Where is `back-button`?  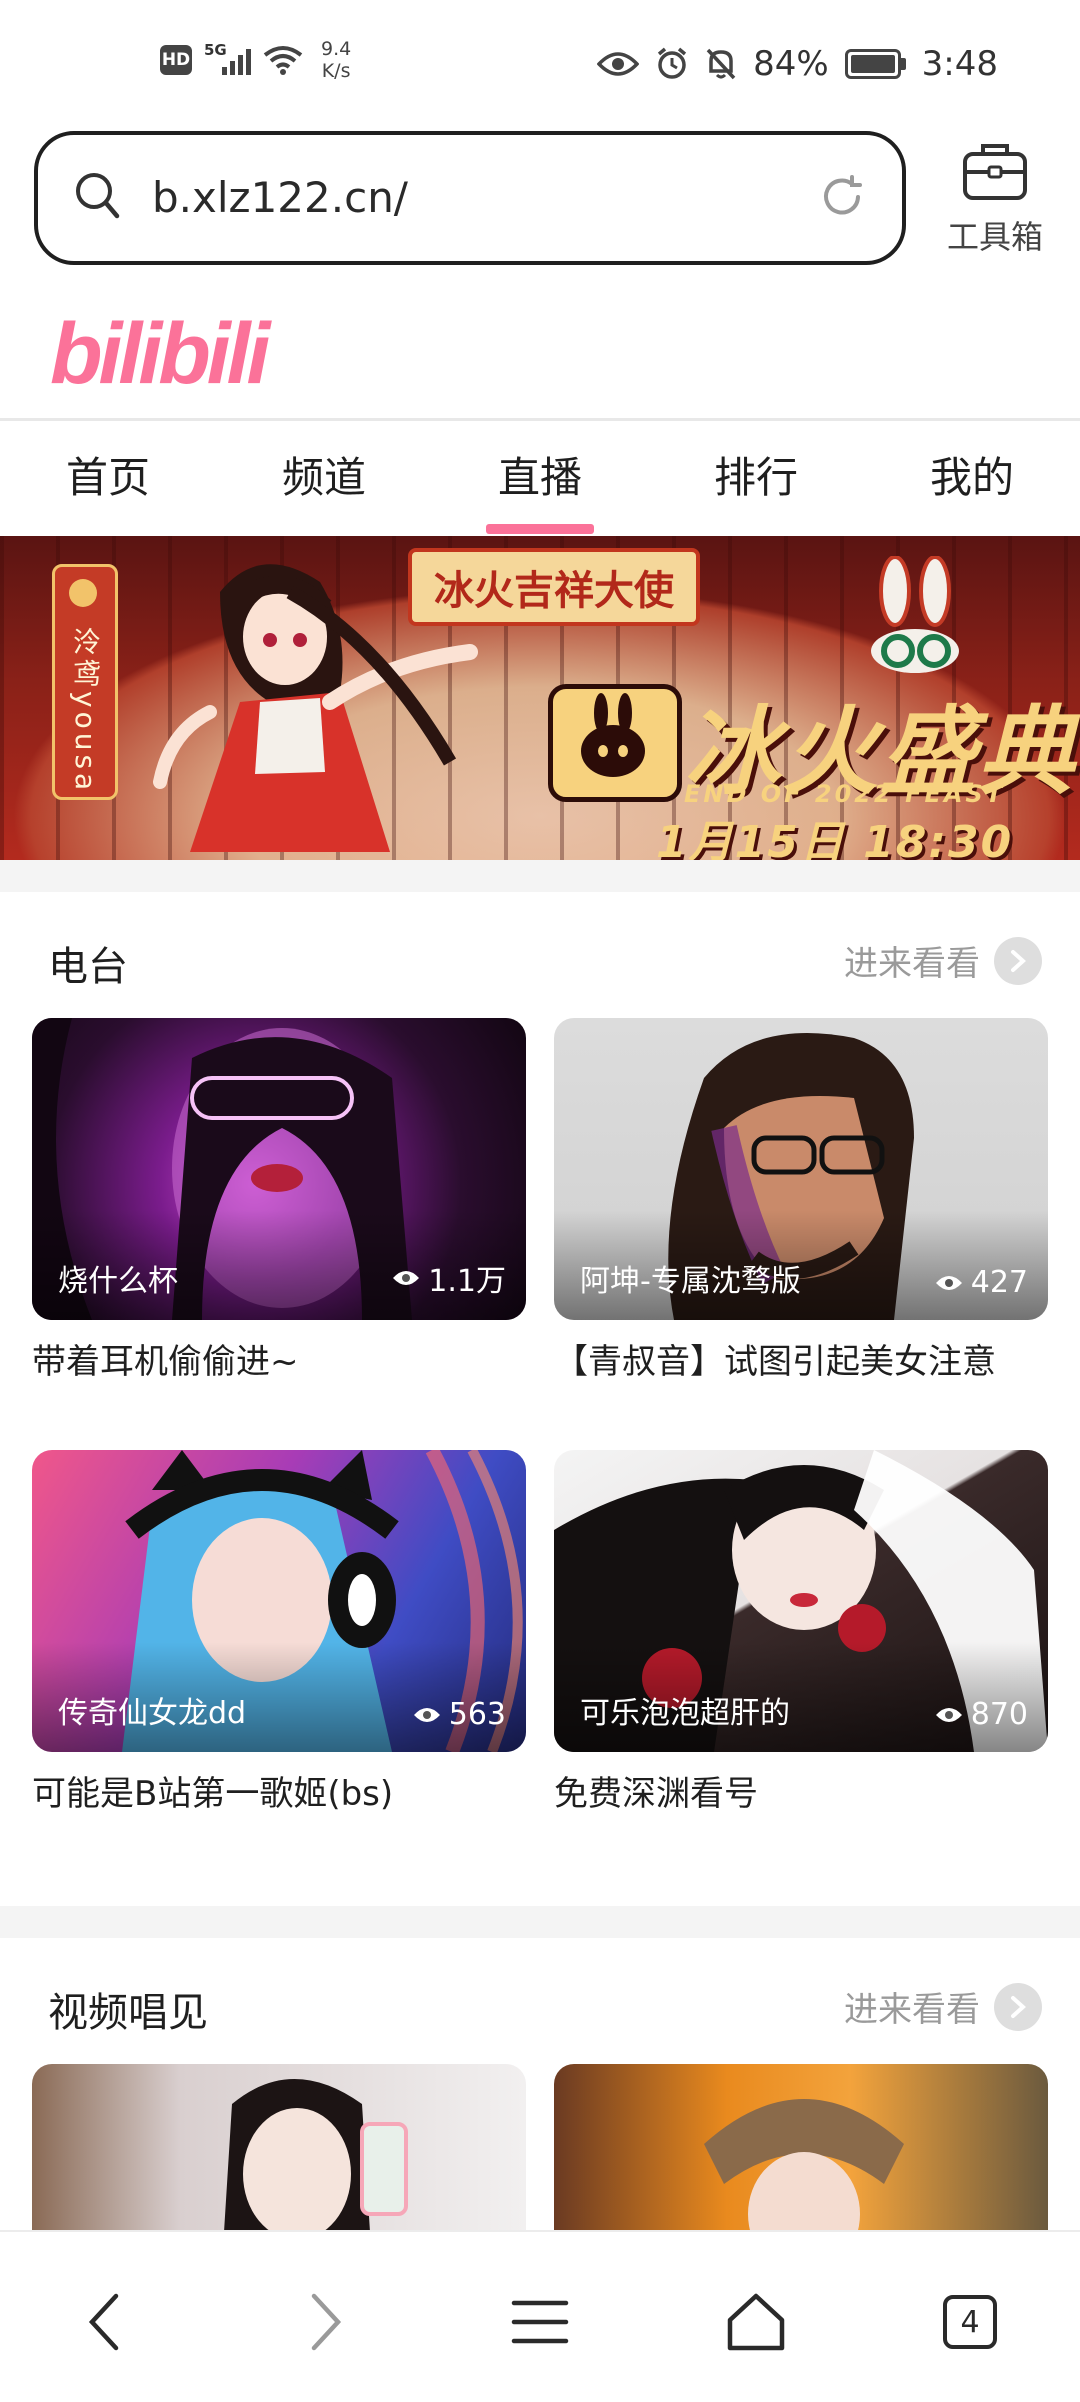
back-button is located at coordinates (106, 2322).